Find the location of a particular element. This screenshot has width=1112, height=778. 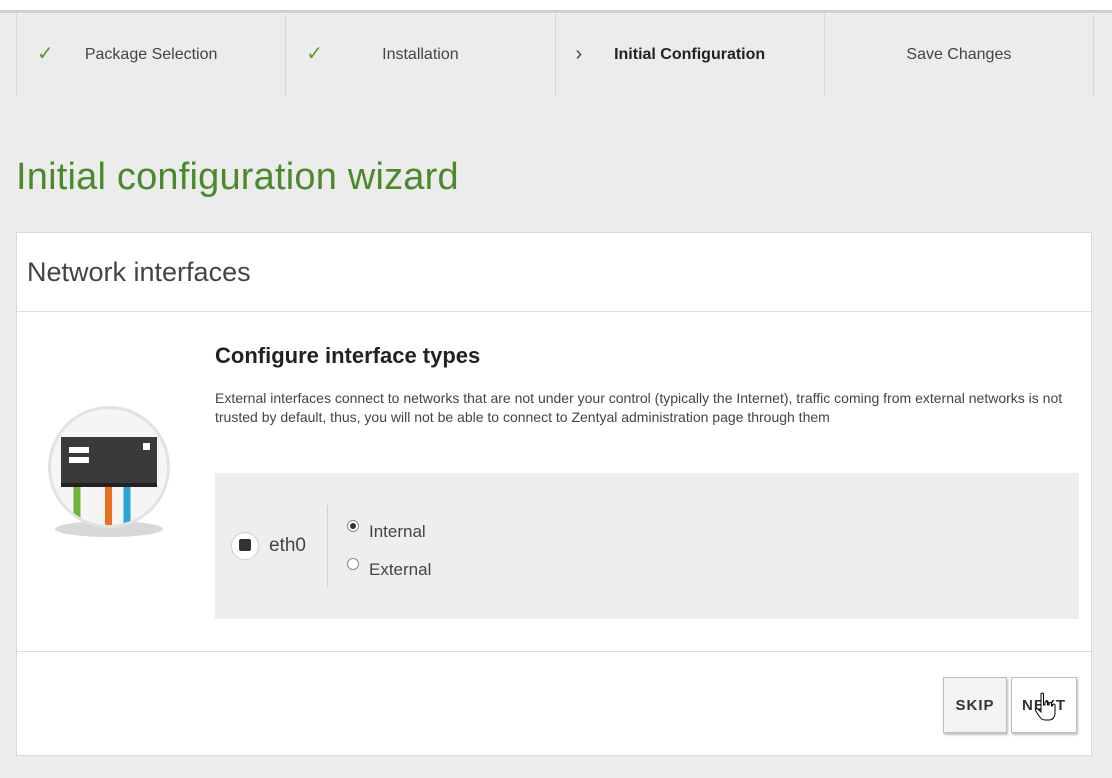

footer-divider is located at coordinates (554, 651).